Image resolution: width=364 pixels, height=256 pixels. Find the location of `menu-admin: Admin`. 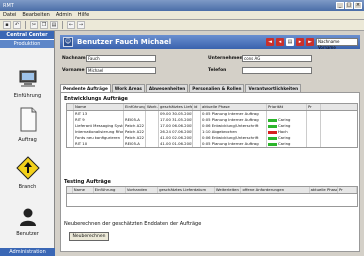

menu-admin: Admin is located at coordinates (64, 15).